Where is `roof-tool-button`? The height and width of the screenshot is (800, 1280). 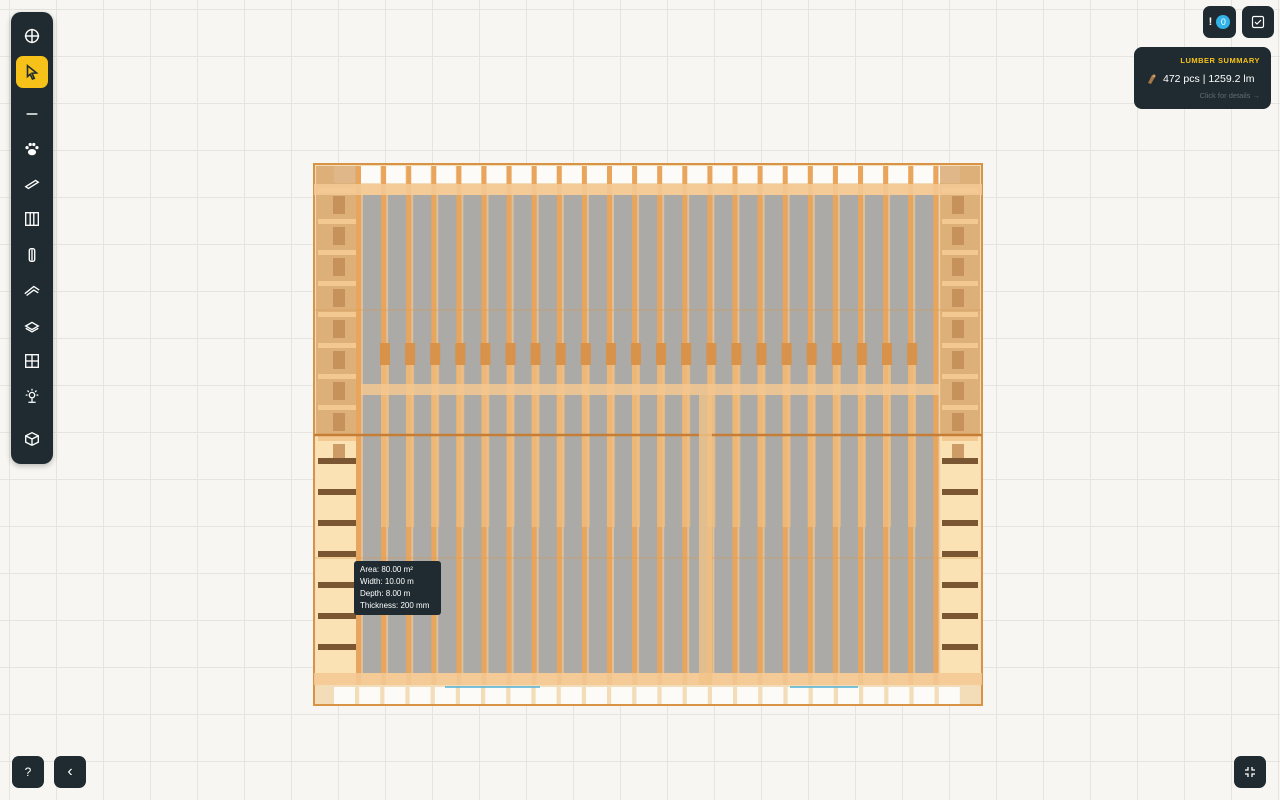 roof-tool-button is located at coordinates (32, 291).